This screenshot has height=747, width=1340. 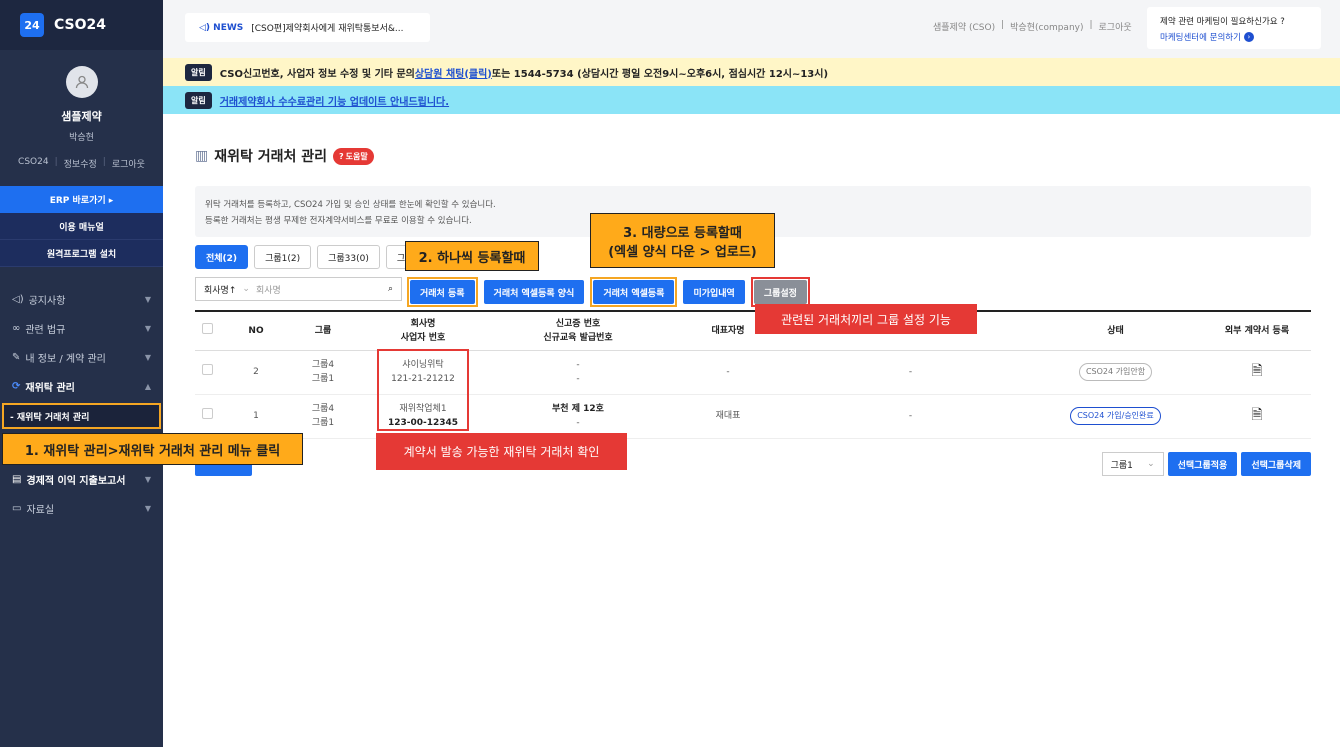 What do you see at coordinates (390, 289) in the screenshot?
I see `search-icon: ⌕` at bounding box center [390, 289].